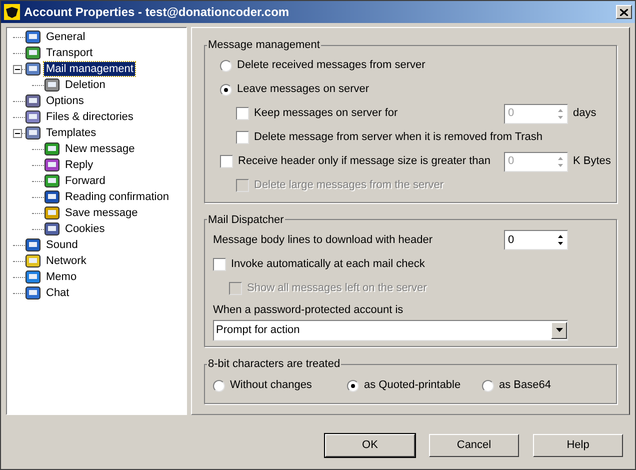 Image resolution: width=636 pixels, height=470 pixels. I want to click on option-label: Delete message from server when it is removed from Trash, so click(398, 138).